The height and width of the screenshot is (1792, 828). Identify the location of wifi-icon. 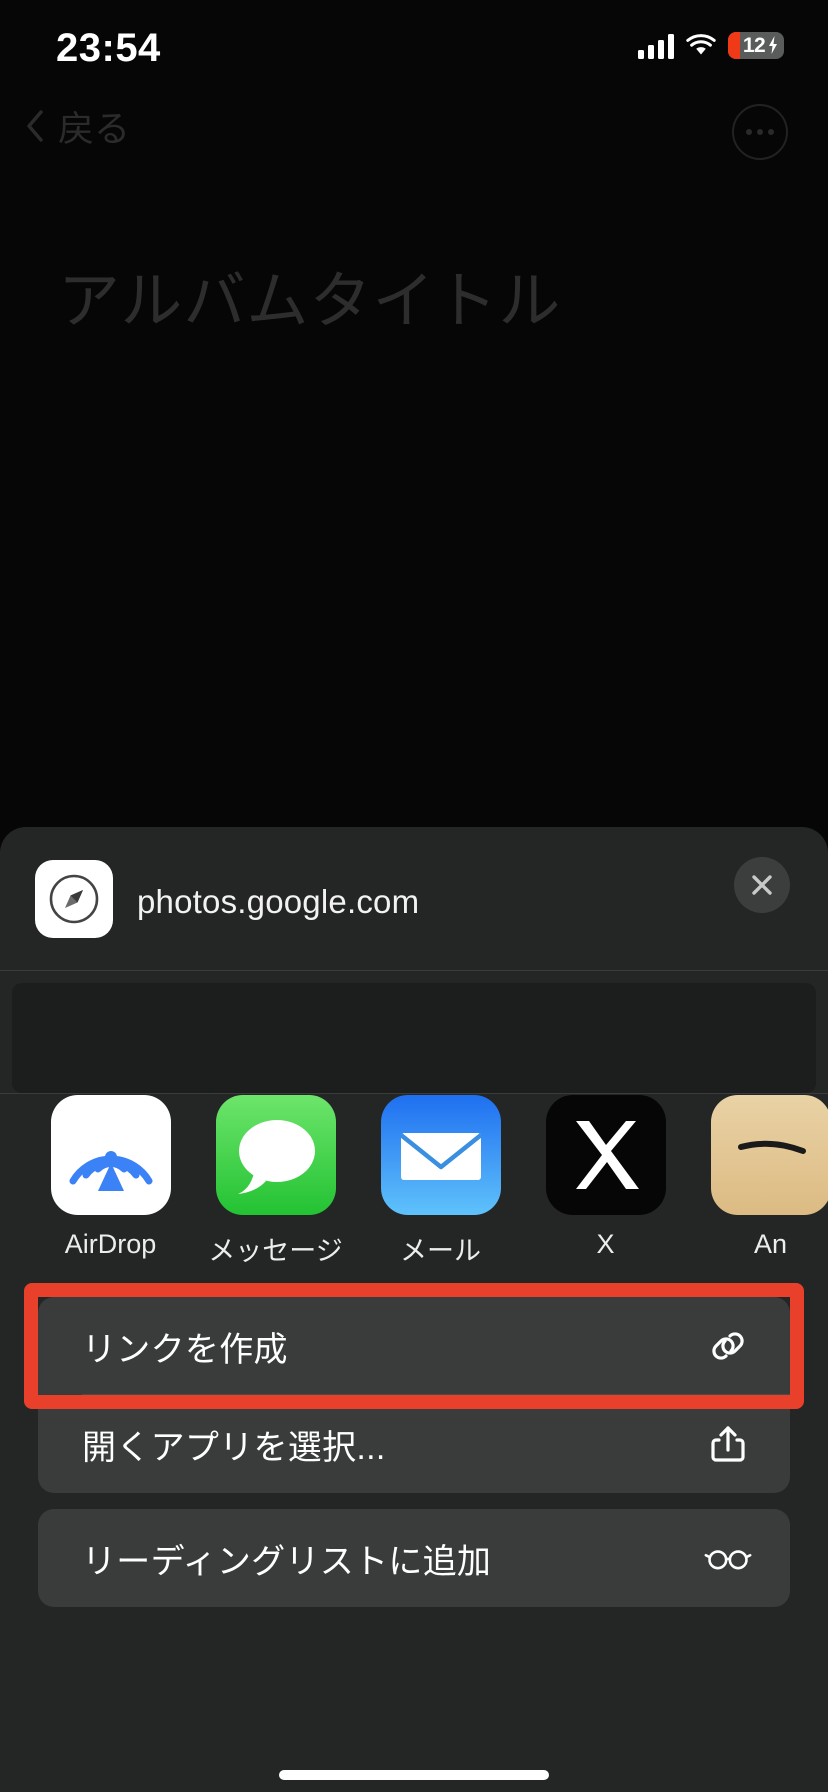
(701, 45).